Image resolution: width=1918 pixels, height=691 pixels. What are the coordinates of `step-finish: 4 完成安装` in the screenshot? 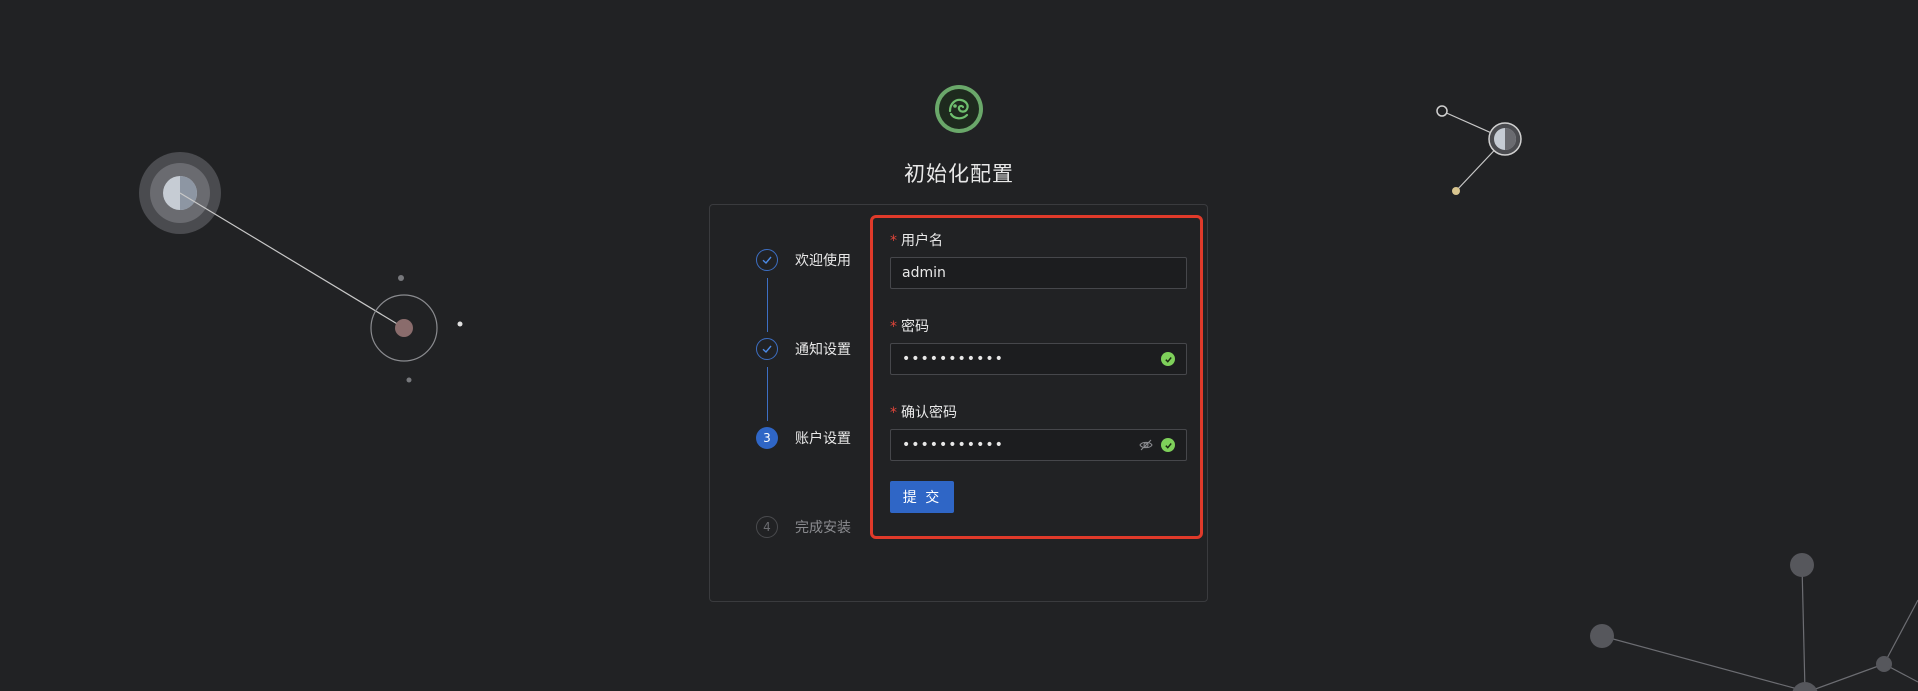 It's located at (803, 527).